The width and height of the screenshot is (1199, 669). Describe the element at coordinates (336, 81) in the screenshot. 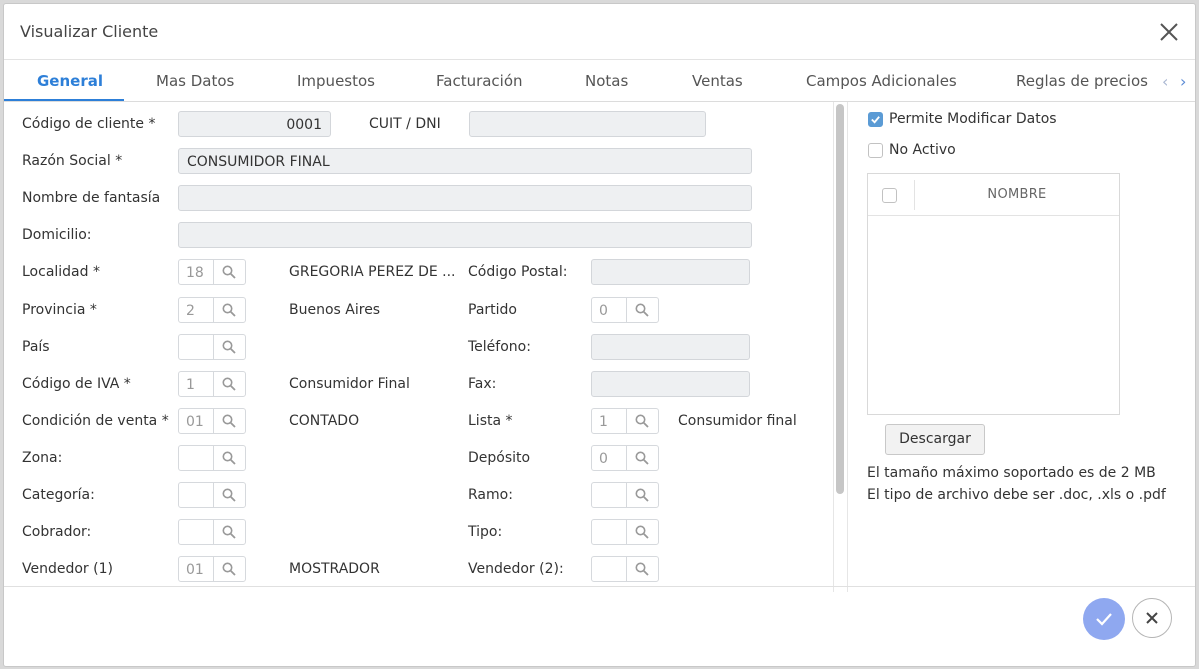

I see `tab-impuestos: Impuestos` at that location.